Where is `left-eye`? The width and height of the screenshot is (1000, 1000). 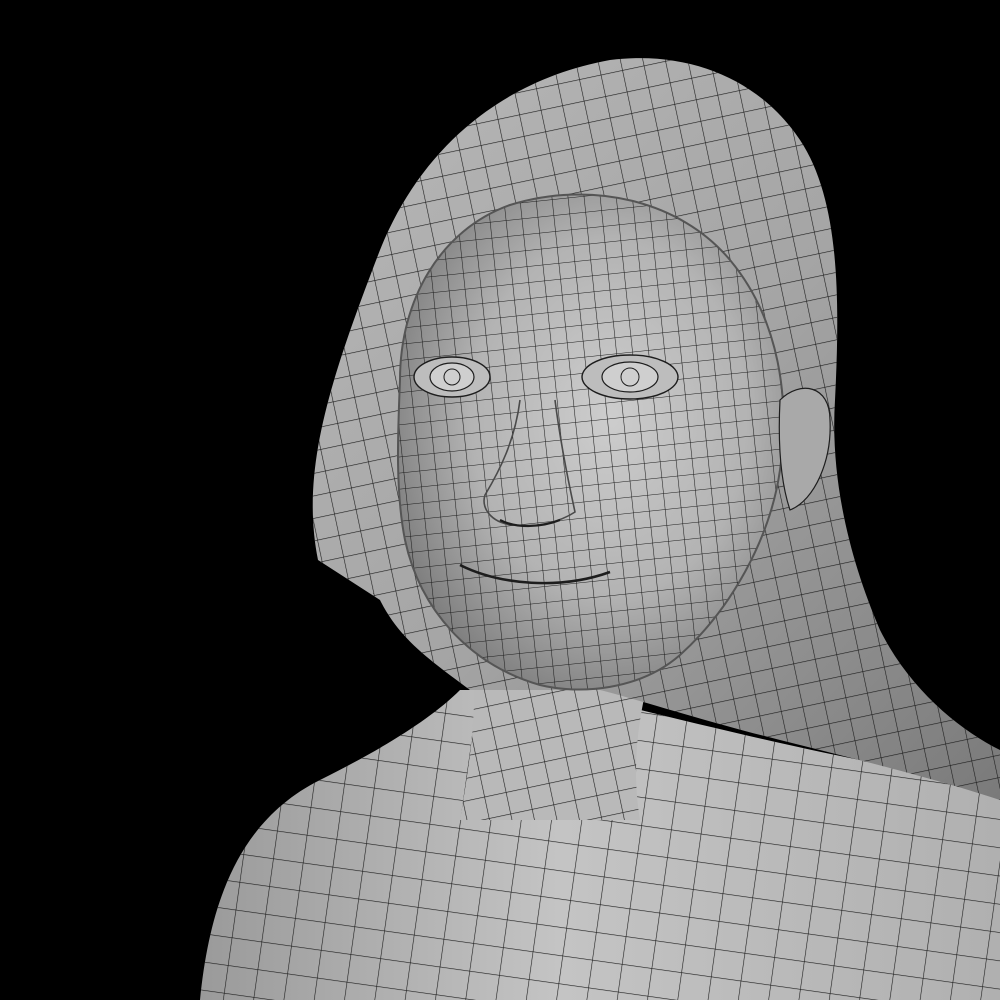 left-eye is located at coordinates (452, 377).